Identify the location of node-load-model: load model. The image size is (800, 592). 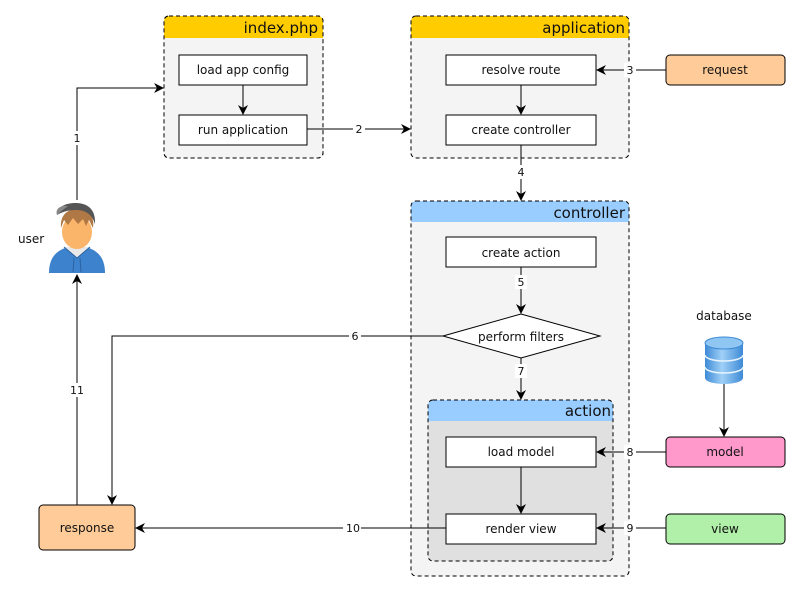
(521, 452).